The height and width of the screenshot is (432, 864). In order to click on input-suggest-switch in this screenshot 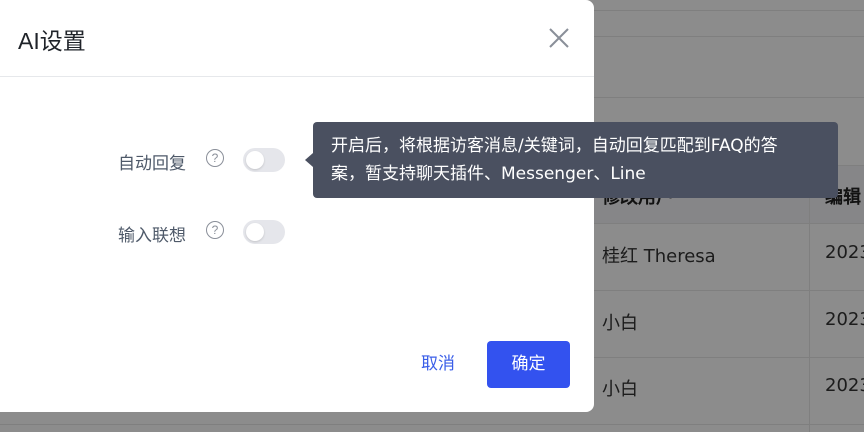, I will do `click(264, 232)`.